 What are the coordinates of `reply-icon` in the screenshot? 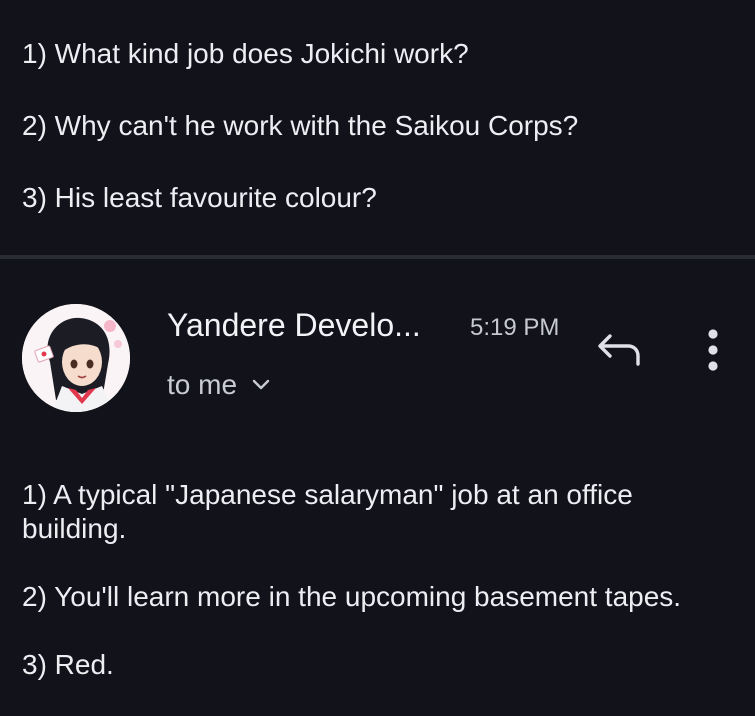 It's located at (620, 356).